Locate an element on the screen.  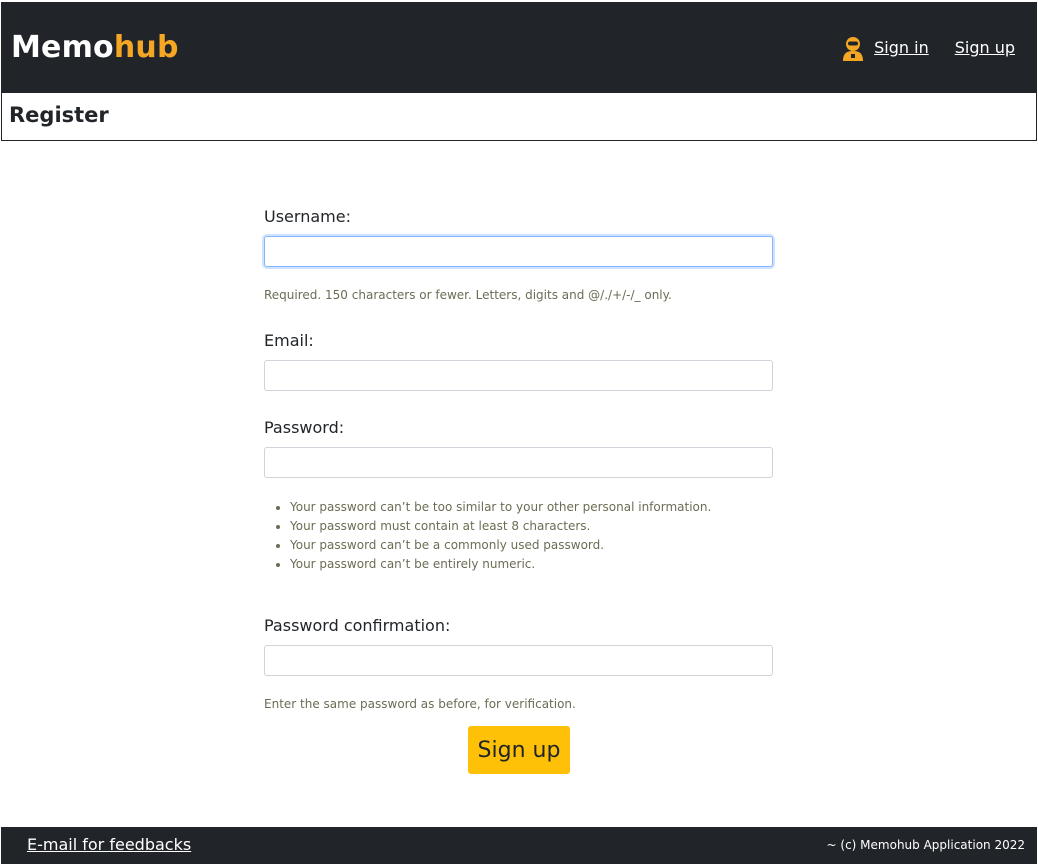
password-confirmation-label: Password confirmation: is located at coordinates (357, 625).